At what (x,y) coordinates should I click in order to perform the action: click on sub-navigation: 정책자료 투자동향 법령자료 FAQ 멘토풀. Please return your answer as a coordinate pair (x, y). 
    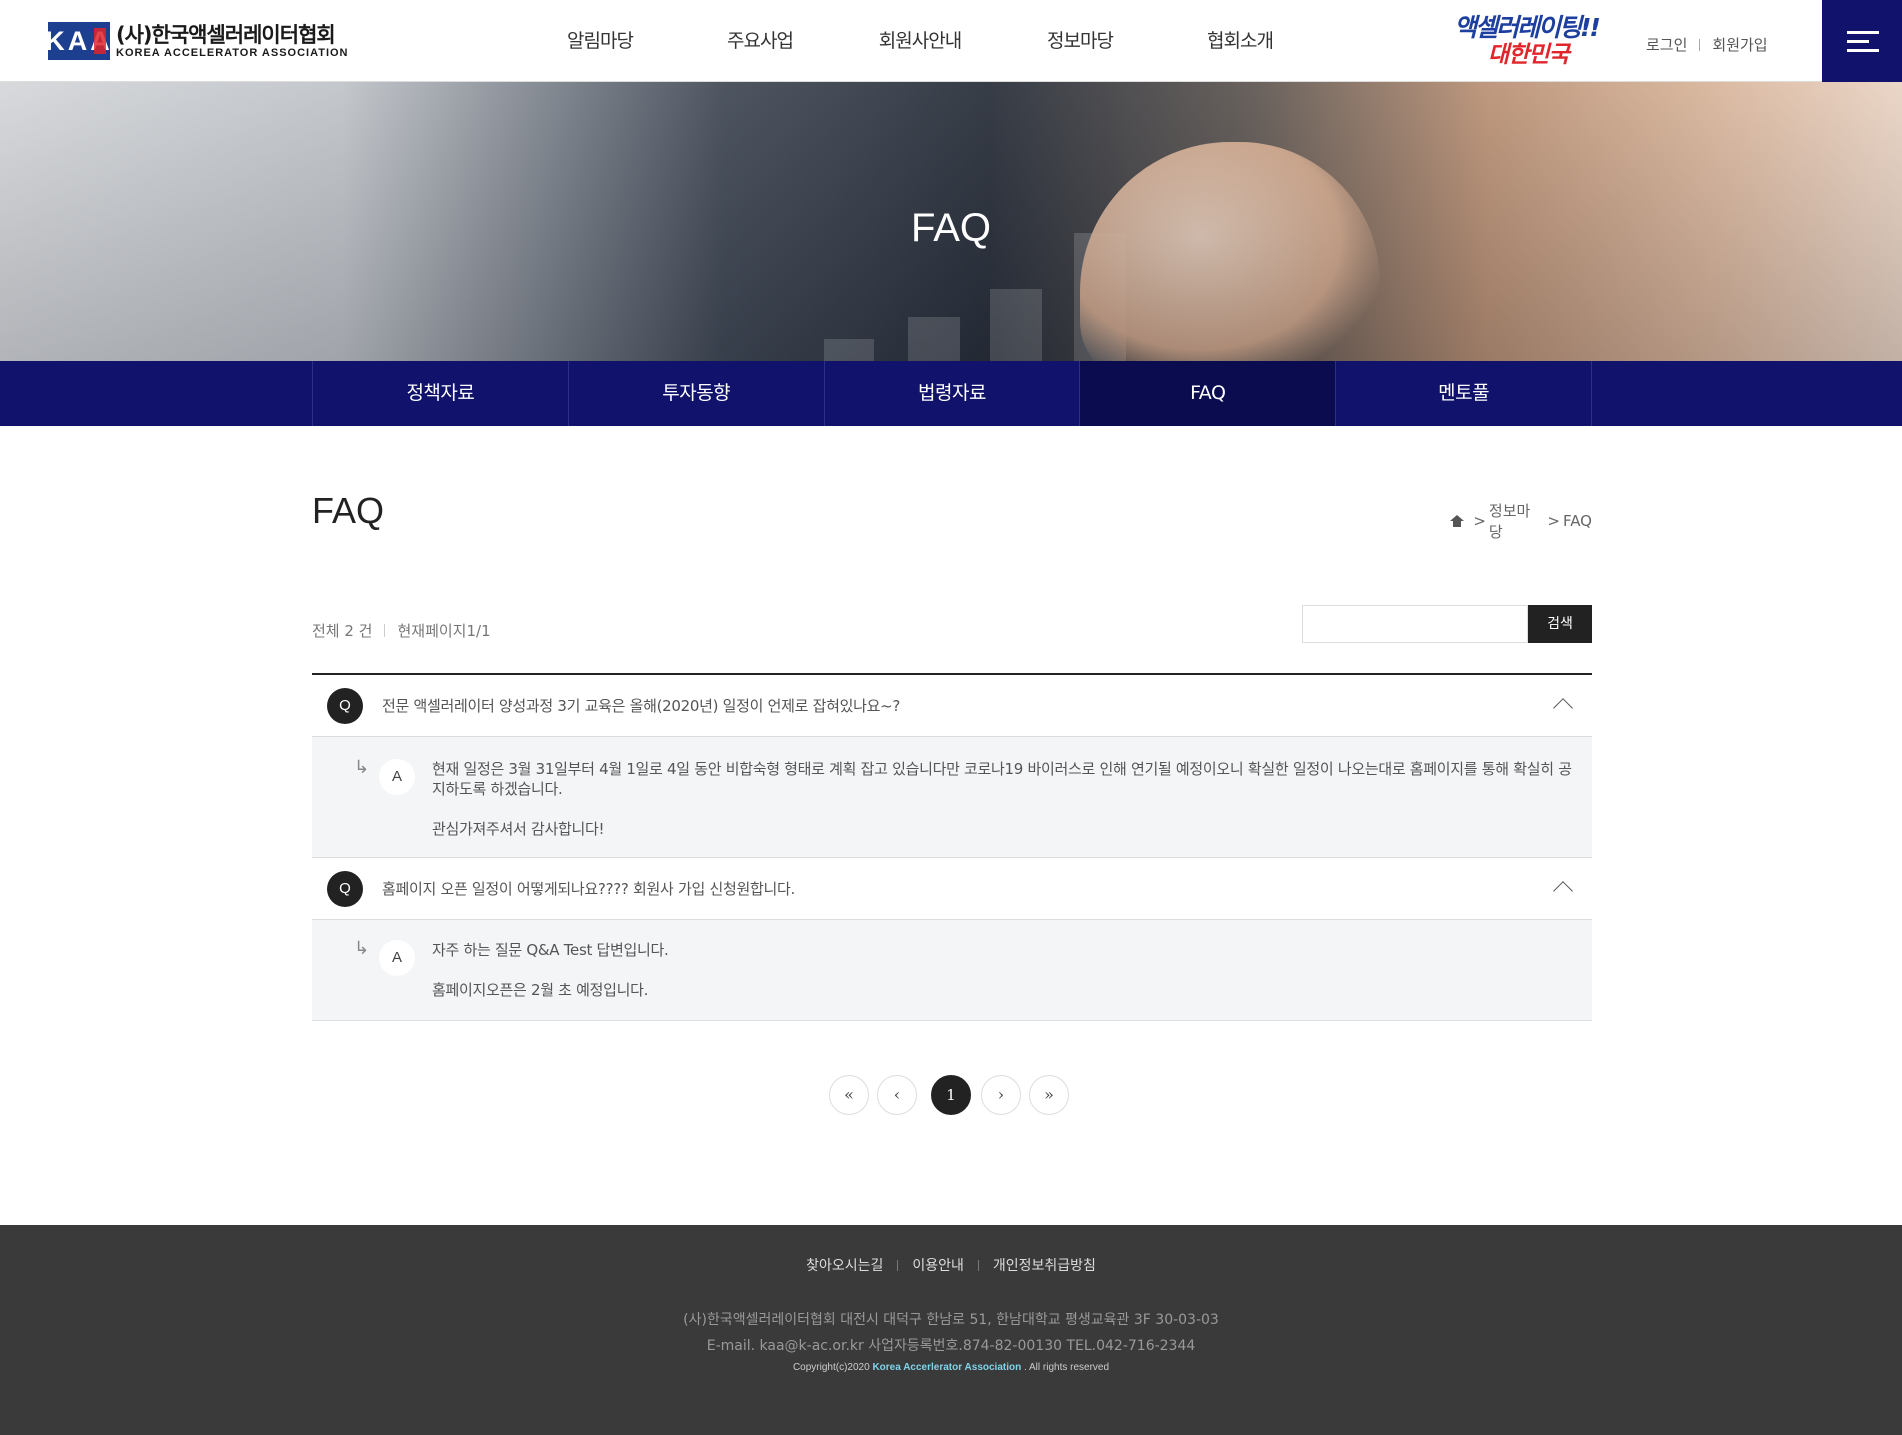
    Looking at the image, I should click on (951, 393).